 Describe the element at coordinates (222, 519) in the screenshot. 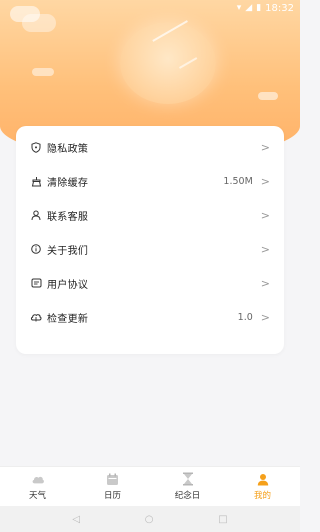

I see `recents-icon: □` at that location.